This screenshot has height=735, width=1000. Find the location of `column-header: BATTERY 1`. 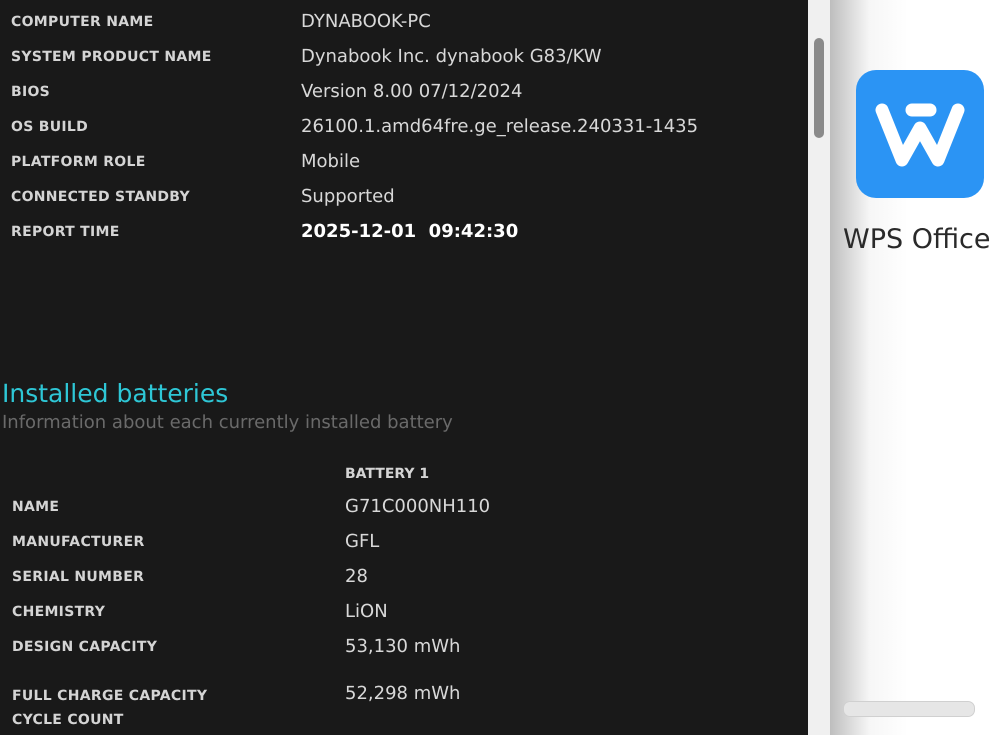

column-header: BATTERY 1 is located at coordinates (387, 474).